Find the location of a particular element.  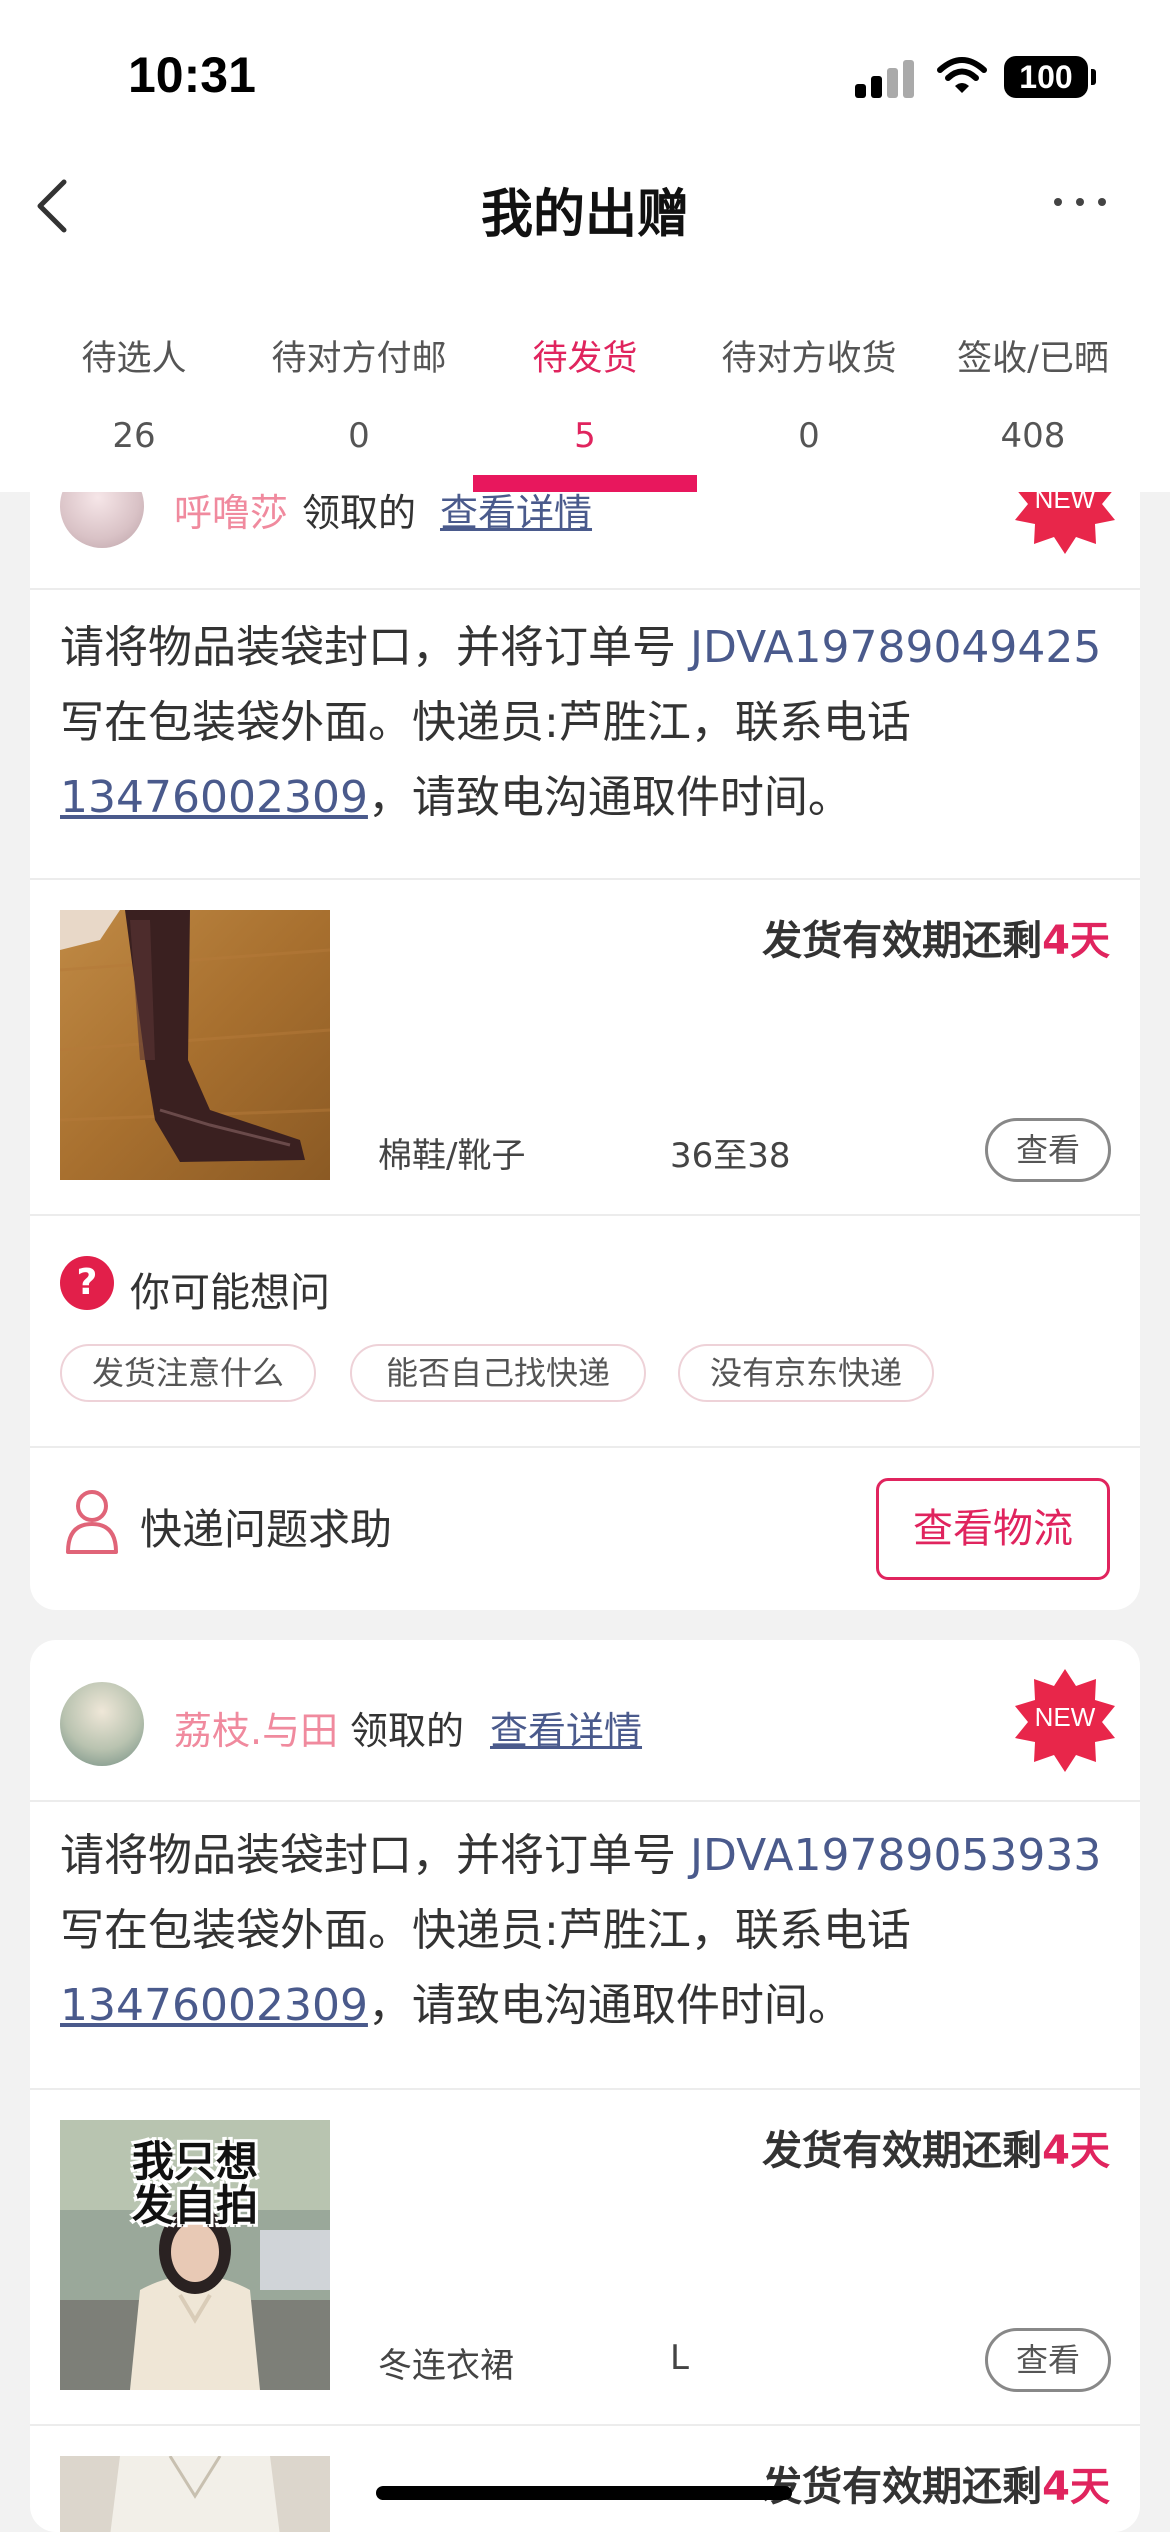

item-size: L is located at coordinates (679, 2358).